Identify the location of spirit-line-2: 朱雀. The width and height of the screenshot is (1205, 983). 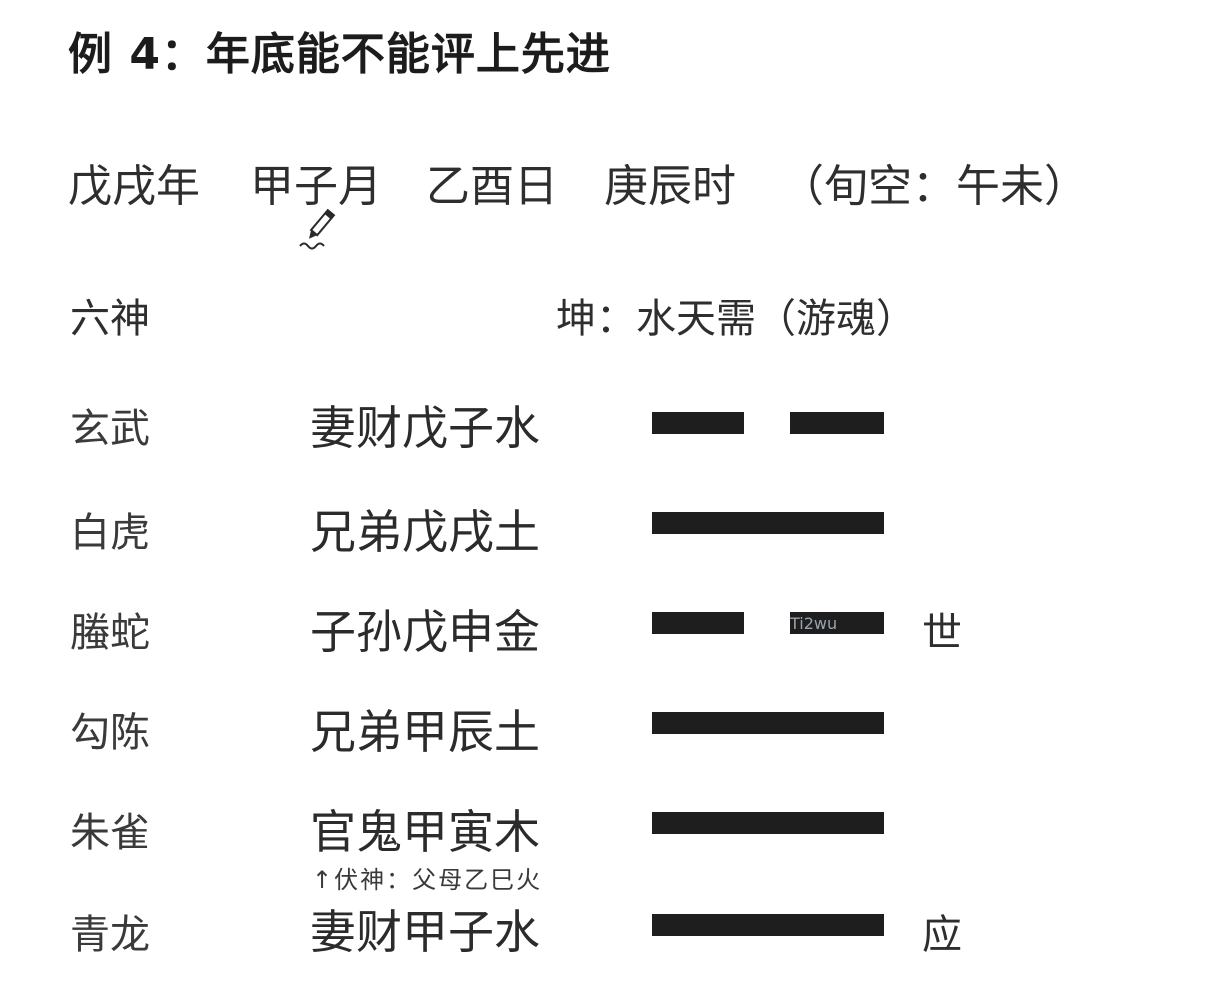
(110, 833).